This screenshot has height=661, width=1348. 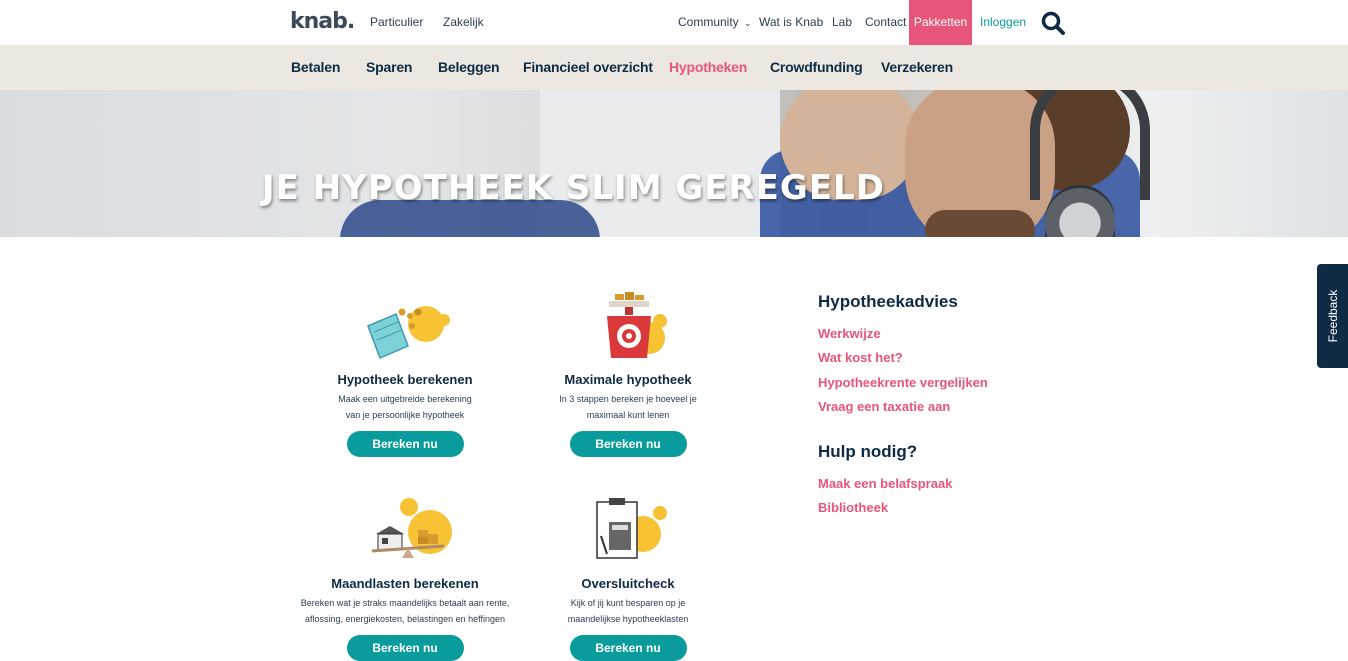 I want to click on card-title: Oversluitcheck, so click(x=628, y=583).